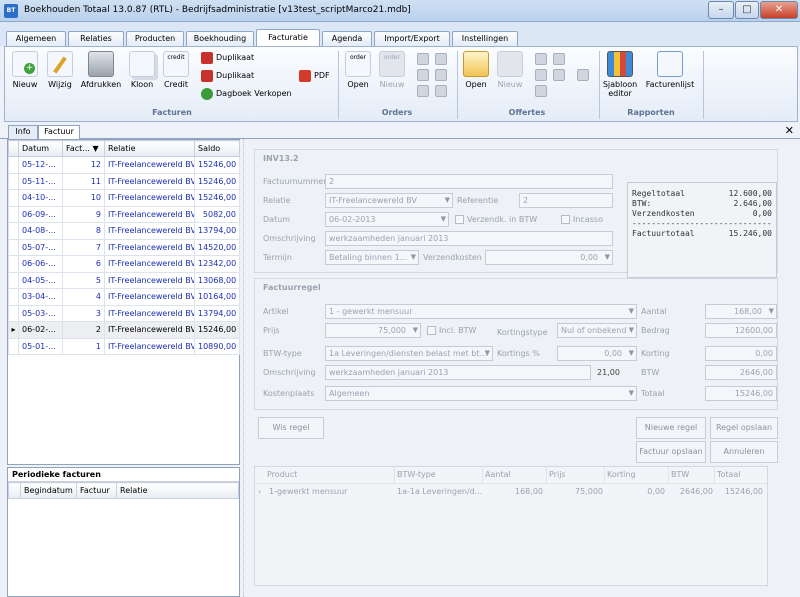 The width and height of the screenshot is (800, 597). Describe the element at coordinates (747, 10) in the screenshot. I see `maximize-button: □` at that location.